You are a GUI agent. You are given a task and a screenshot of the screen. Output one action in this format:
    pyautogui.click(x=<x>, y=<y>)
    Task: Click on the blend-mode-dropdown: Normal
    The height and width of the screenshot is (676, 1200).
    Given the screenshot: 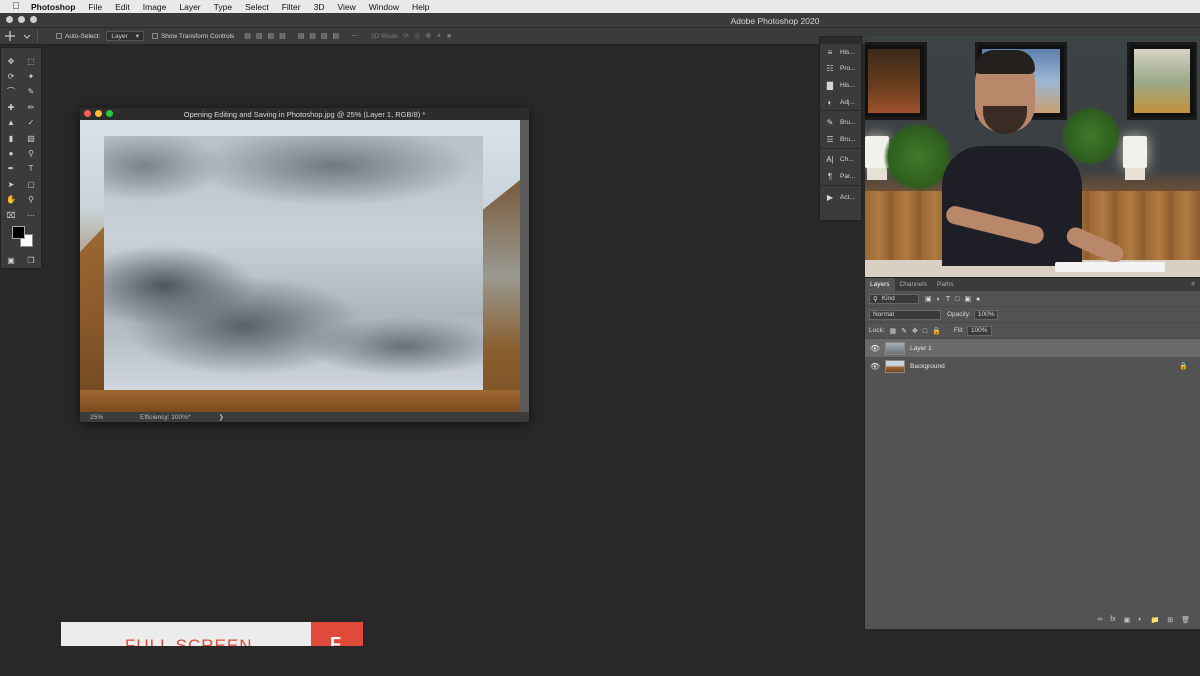 What is the action you would take?
    pyautogui.click(x=905, y=314)
    